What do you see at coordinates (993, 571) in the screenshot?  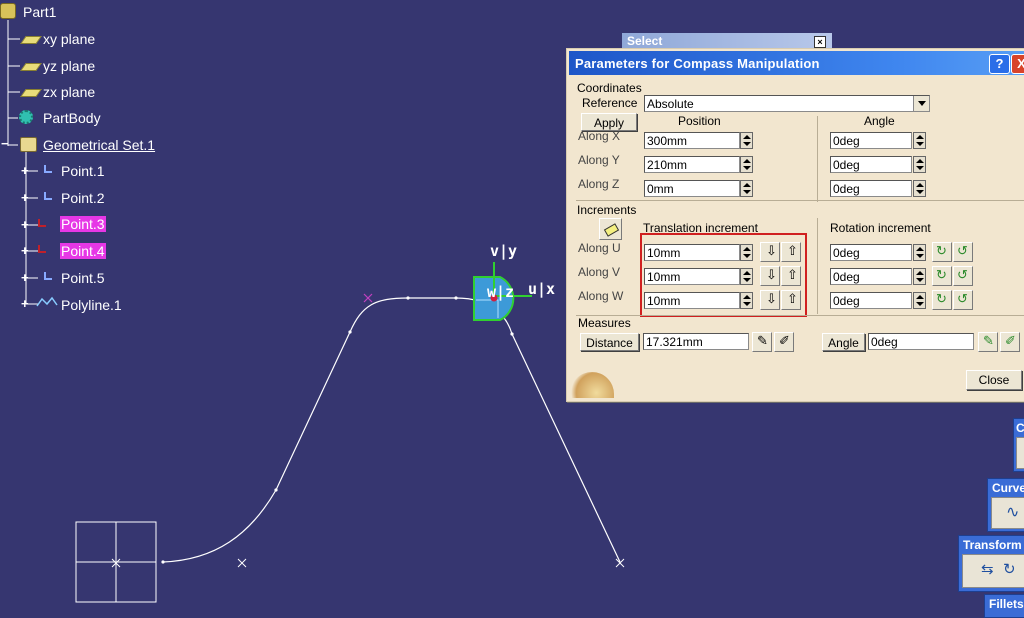 I see `toolbar-transform-body: ⇆ ↻` at bounding box center [993, 571].